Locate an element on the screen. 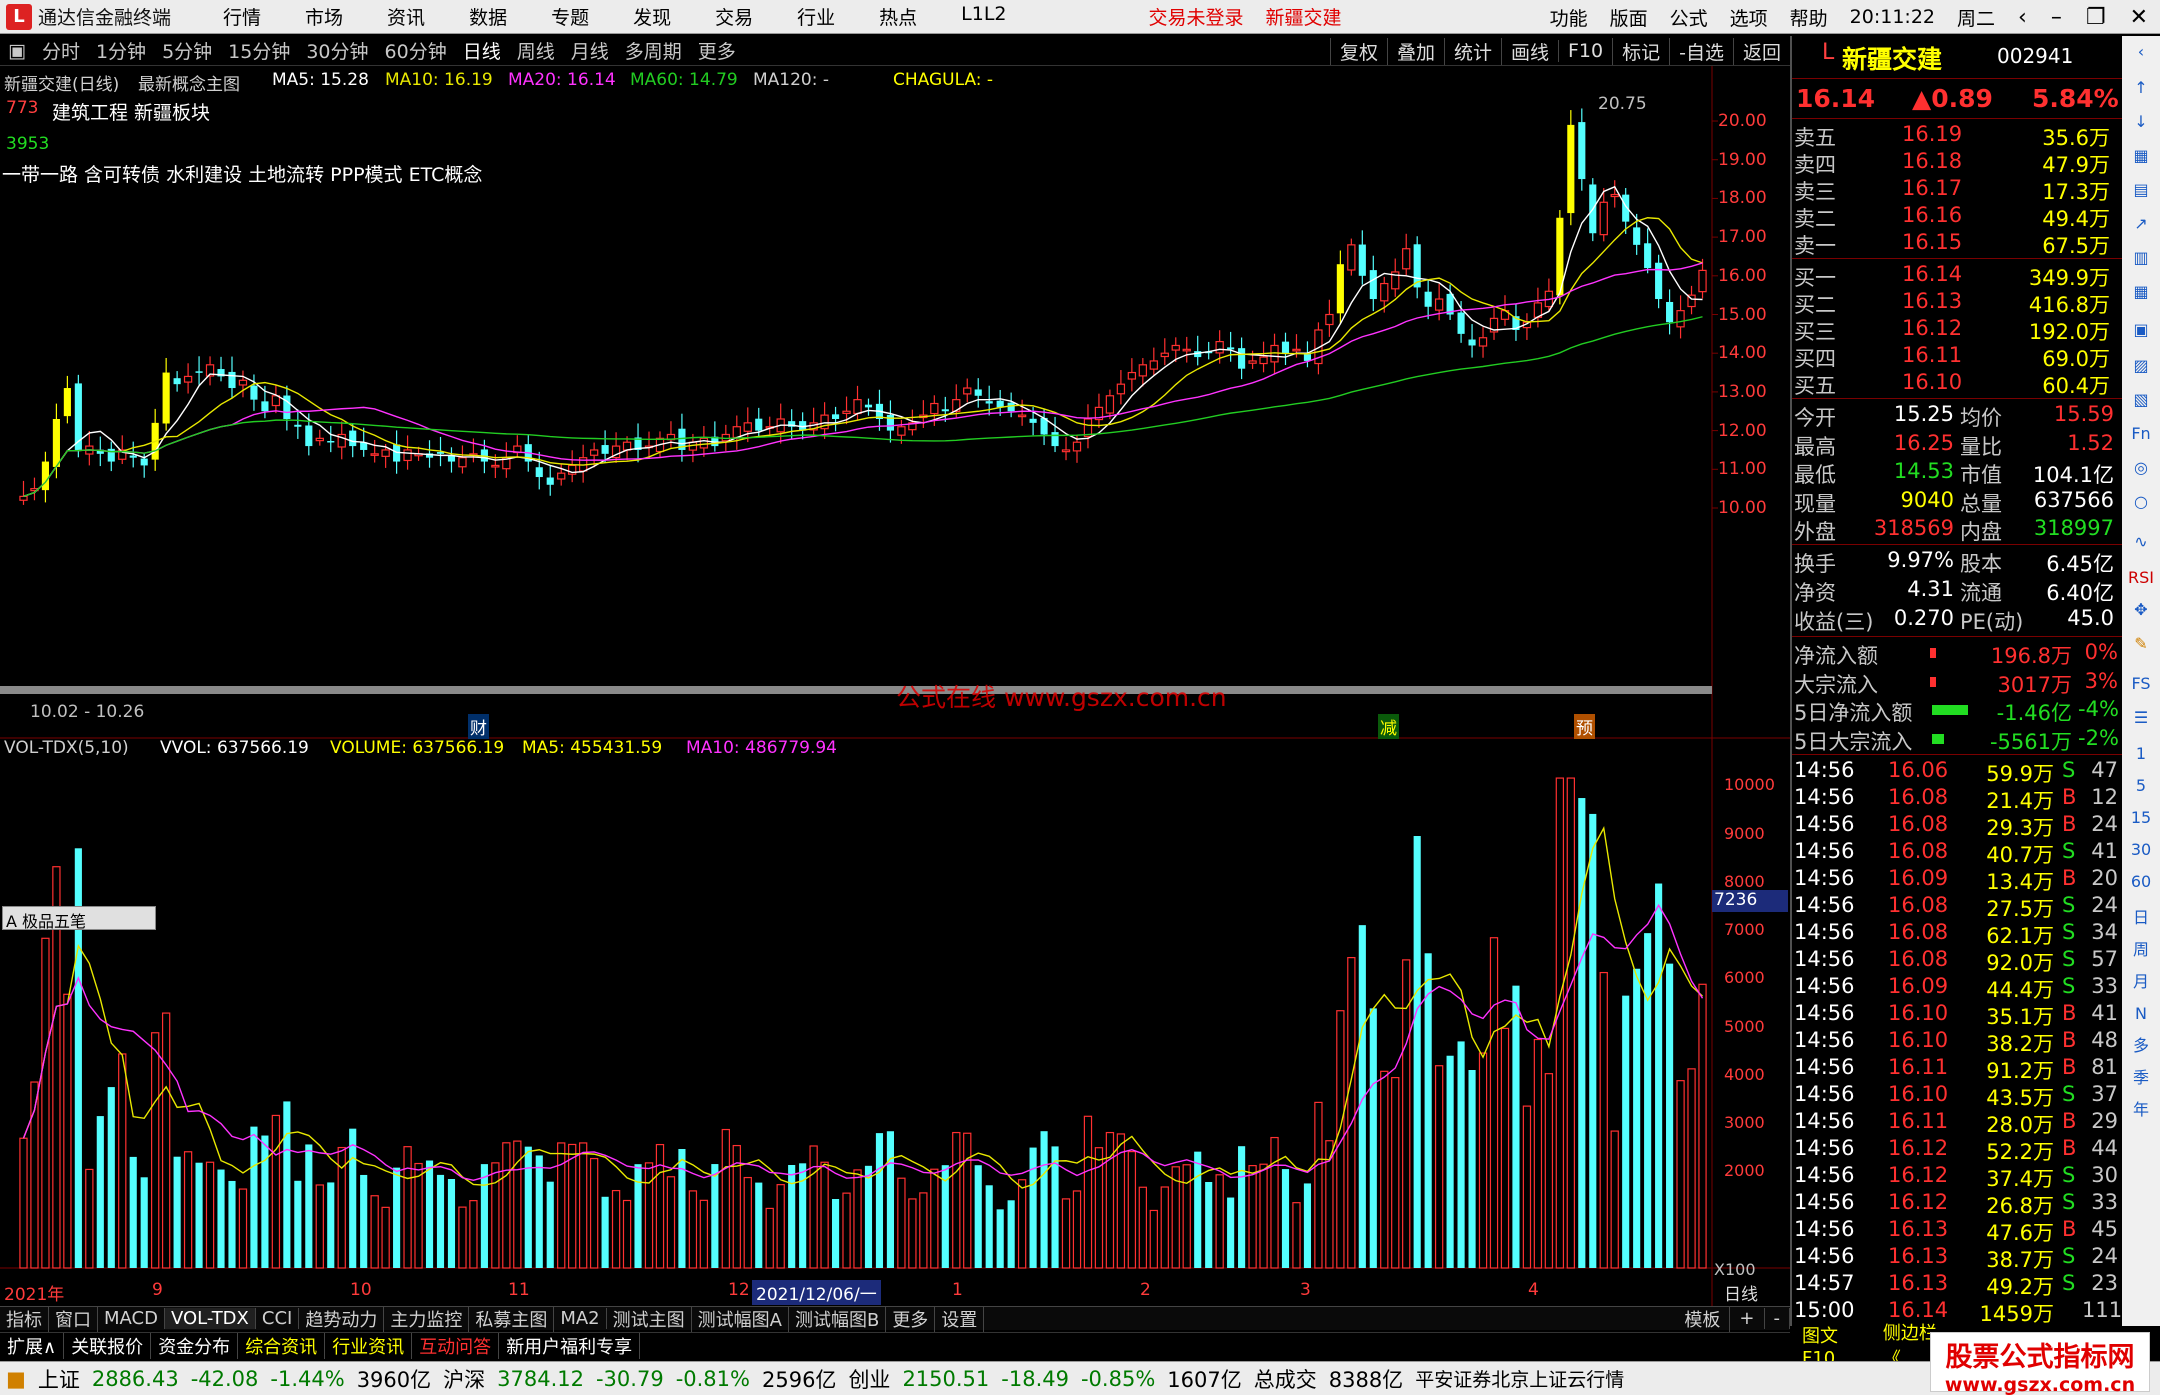 The height and width of the screenshot is (1395, 2160). menu-jiaoyi: 交易 is located at coordinates (734, 16).